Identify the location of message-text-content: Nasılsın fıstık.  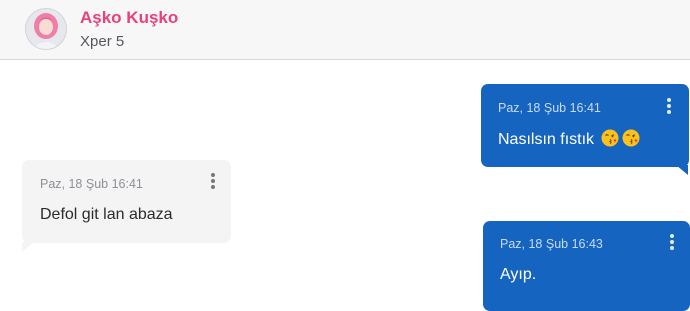
(546, 139).